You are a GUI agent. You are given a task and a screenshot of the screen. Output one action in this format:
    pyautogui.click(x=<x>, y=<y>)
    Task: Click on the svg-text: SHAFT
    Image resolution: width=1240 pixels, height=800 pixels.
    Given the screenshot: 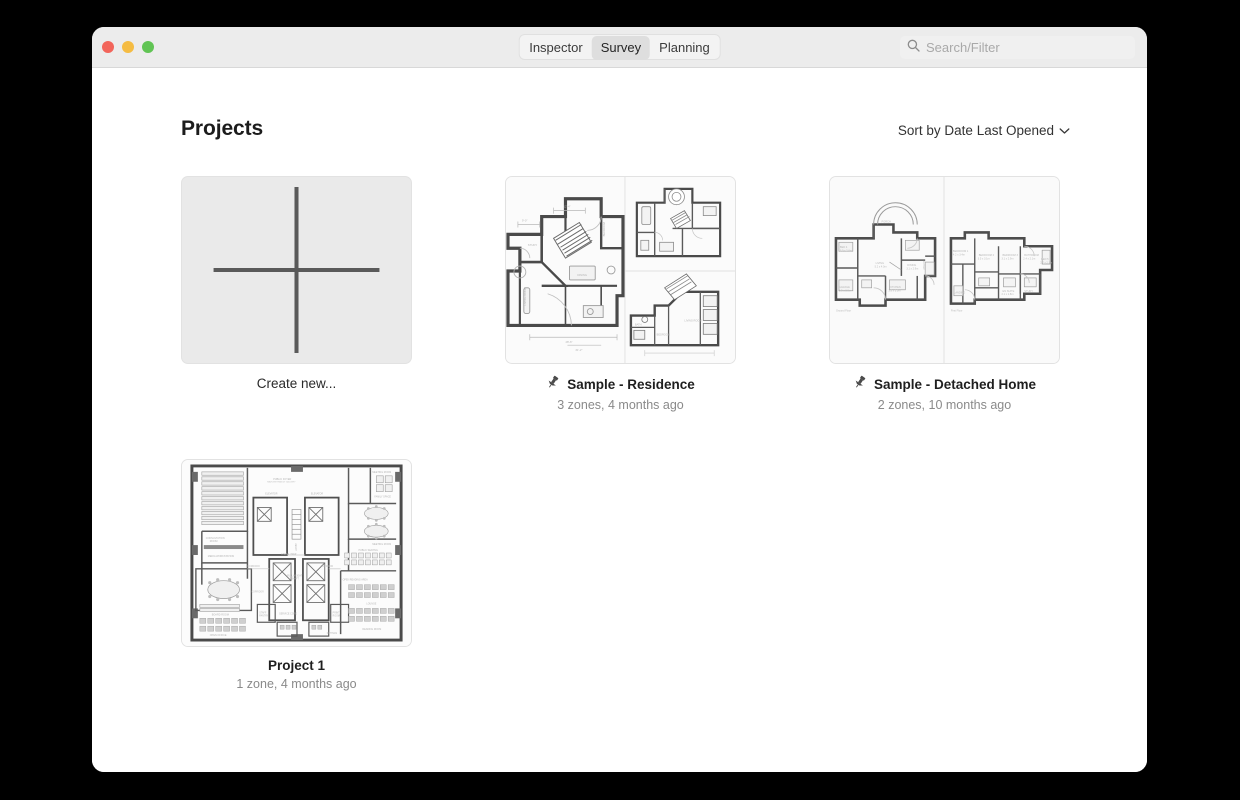 What is the action you would take?
    pyautogui.click(x=295, y=579)
    